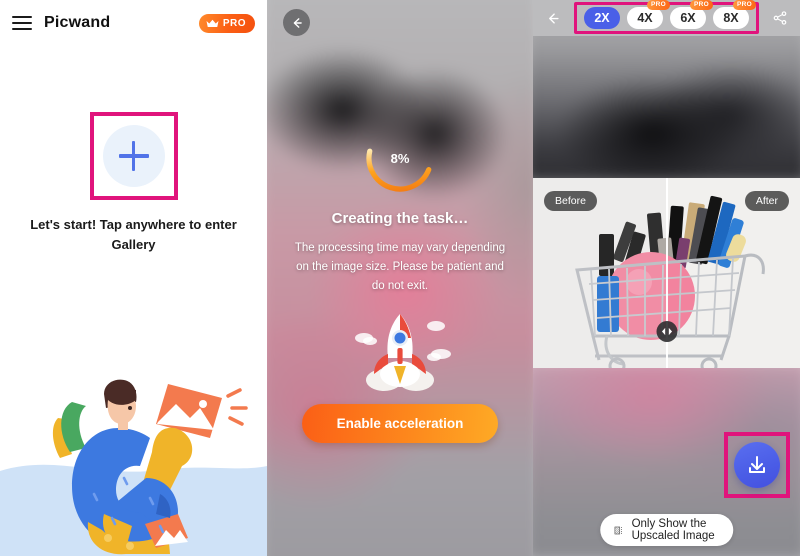 The height and width of the screenshot is (556, 800). I want to click on zoom-option-8x-label: 8X, so click(731, 18).